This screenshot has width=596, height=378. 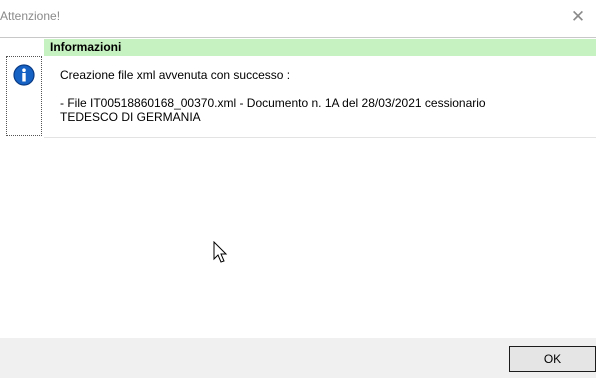 I want to click on dialog-footer, so click(x=298, y=358).